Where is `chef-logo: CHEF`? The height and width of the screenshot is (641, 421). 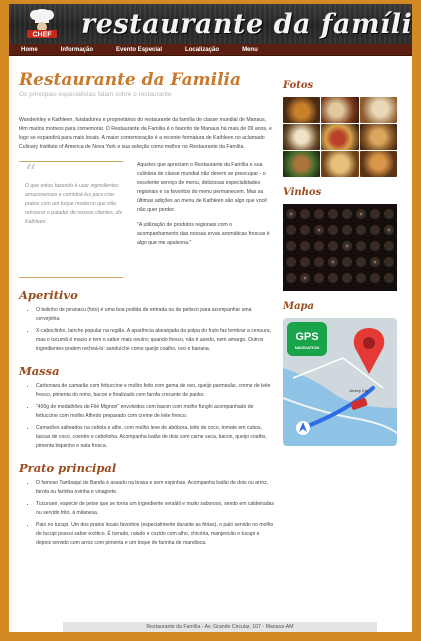
chef-logo: CHEF is located at coordinates (42, 24).